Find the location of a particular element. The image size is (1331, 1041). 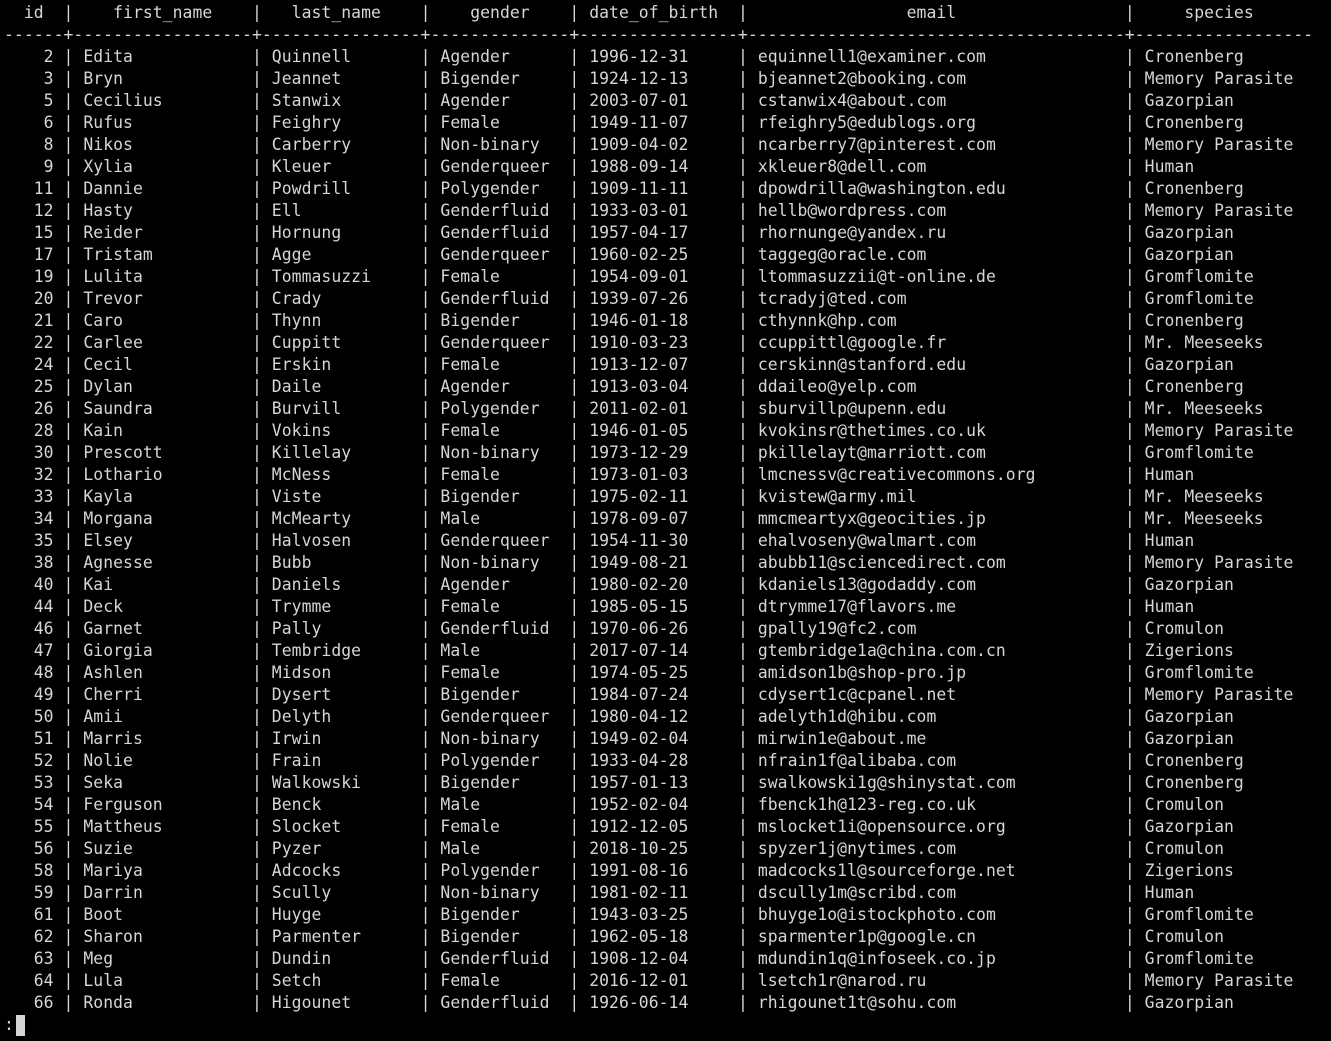

cell-email: swalkowski1g@shinystat.com is located at coordinates (936, 782).